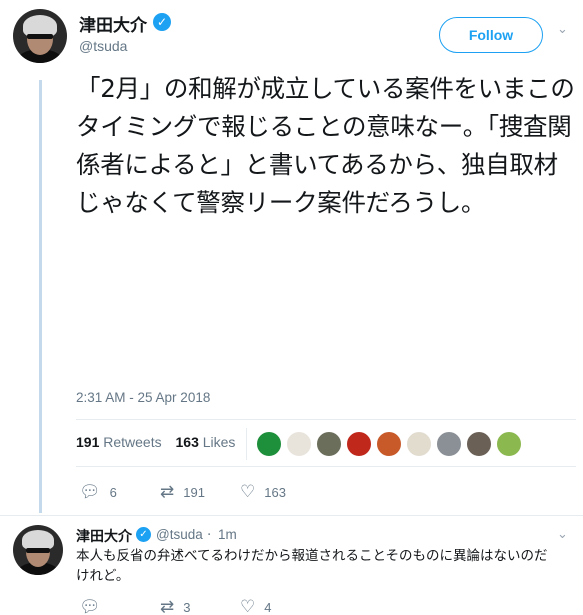  I want to click on tweet-timestamp: 2:31 AM - 25 Apr 2018, so click(143, 397).